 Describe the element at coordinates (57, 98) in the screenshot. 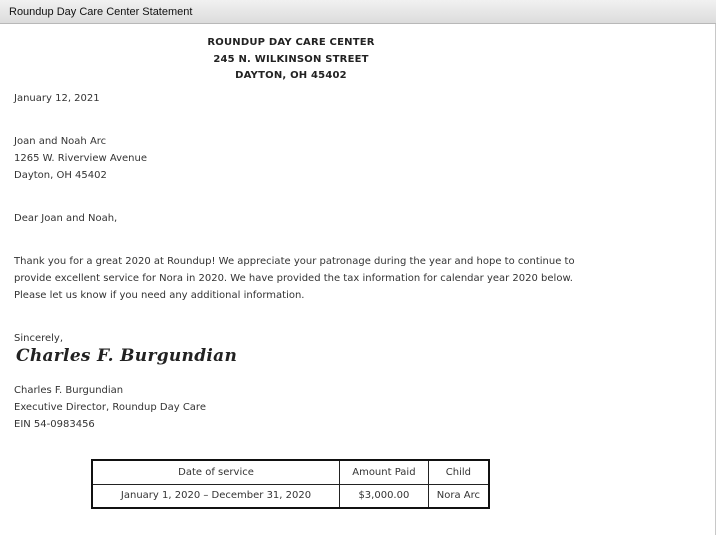

I see `letter-date: January 12, 2021` at that location.